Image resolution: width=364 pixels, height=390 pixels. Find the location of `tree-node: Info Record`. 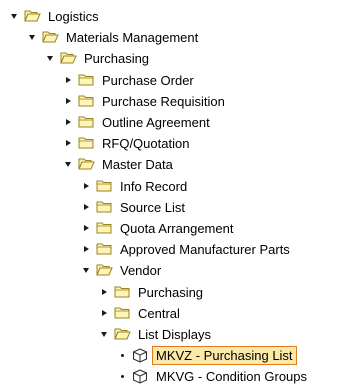

tree-node: Info Record is located at coordinates (136, 186).